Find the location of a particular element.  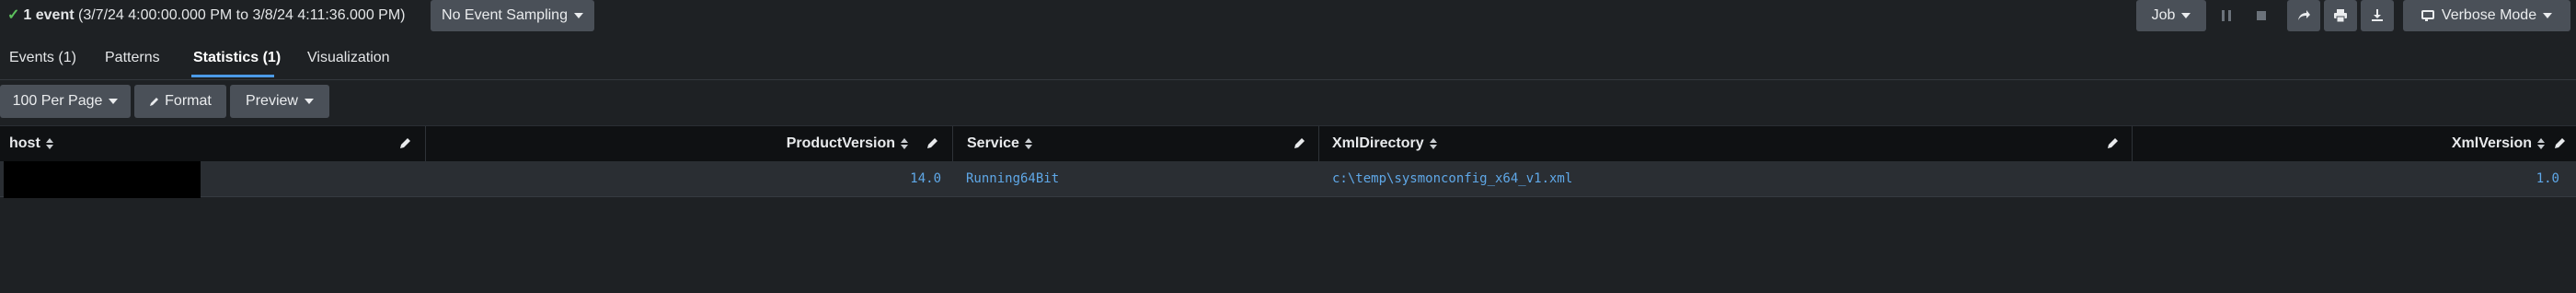

print-icon is located at coordinates (2340, 15).